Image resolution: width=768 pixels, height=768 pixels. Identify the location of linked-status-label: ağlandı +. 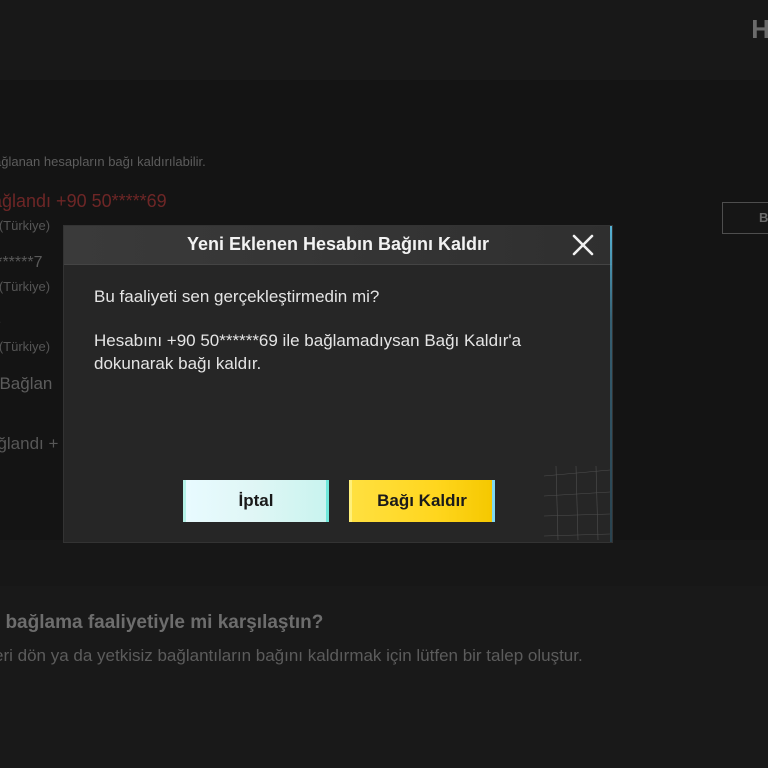
(29, 443).